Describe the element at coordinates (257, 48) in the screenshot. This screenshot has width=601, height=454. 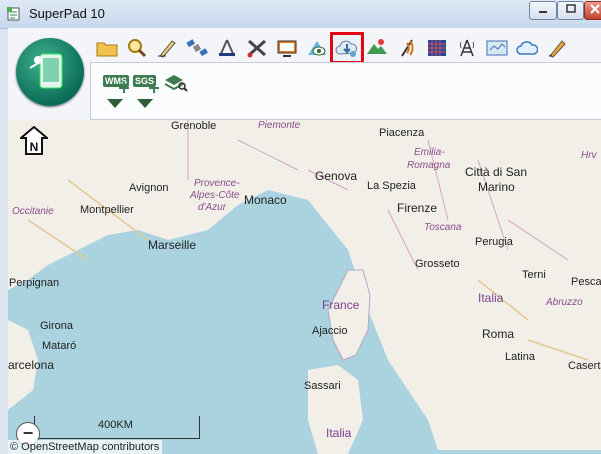
I see `wrench-scissors-icon` at that location.